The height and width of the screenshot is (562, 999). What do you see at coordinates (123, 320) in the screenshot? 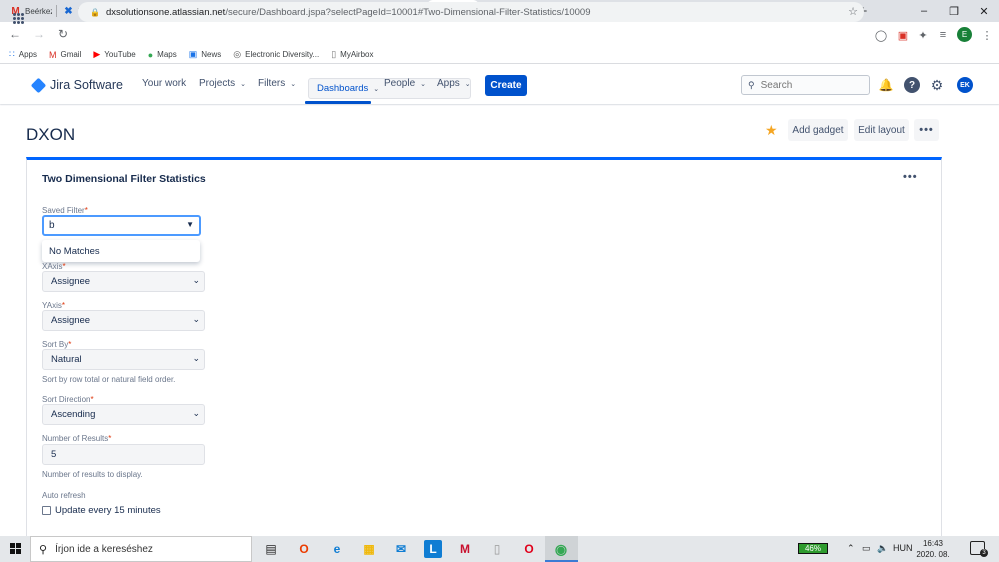
I see `yaxis-select: Assignee ⌄` at bounding box center [123, 320].